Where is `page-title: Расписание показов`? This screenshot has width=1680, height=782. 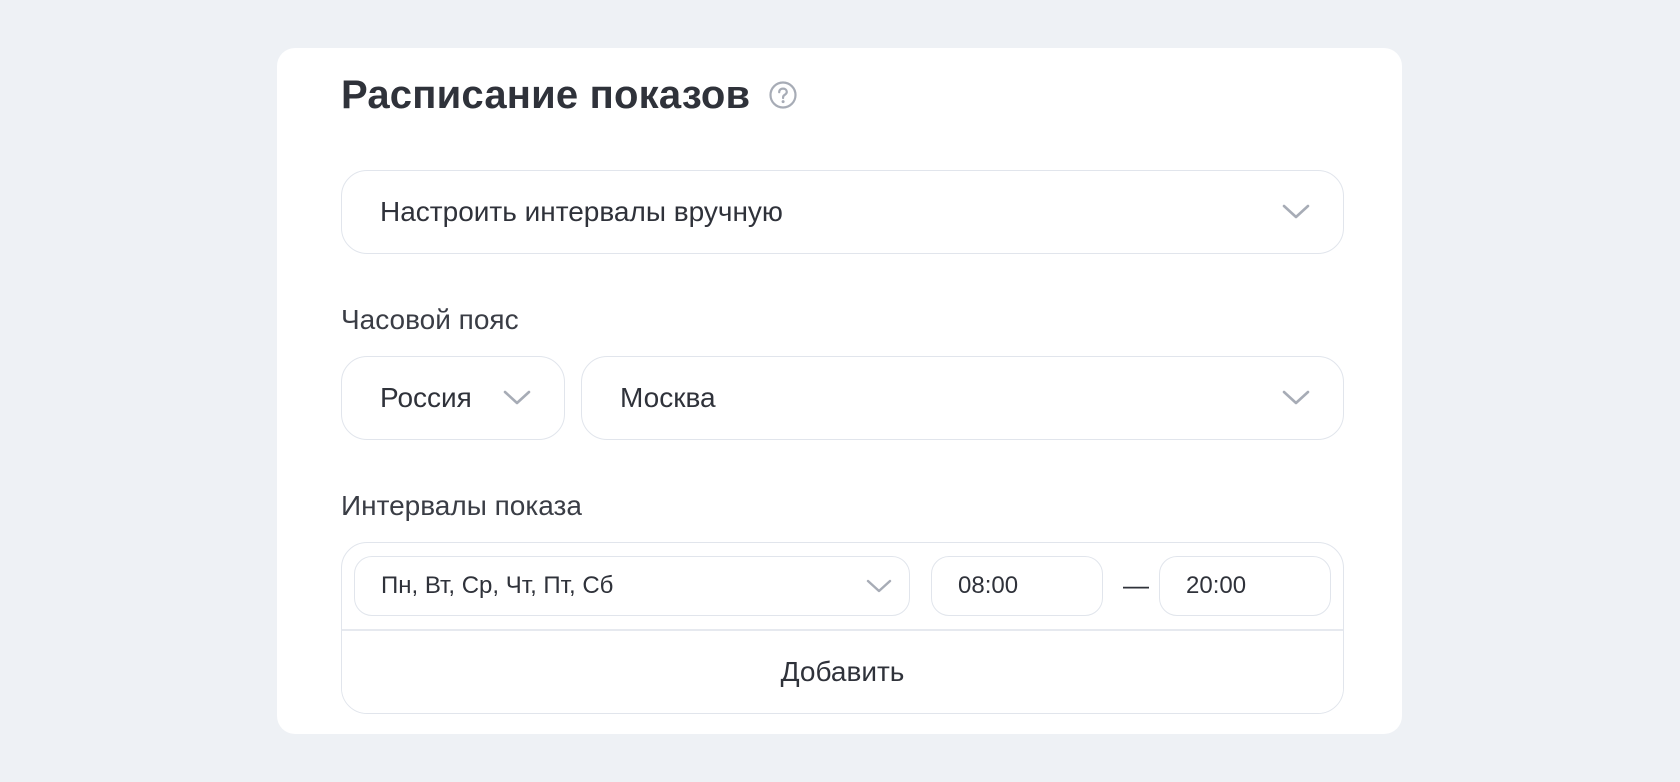 page-title: Расписание показов is located at coordinates (546, 94).